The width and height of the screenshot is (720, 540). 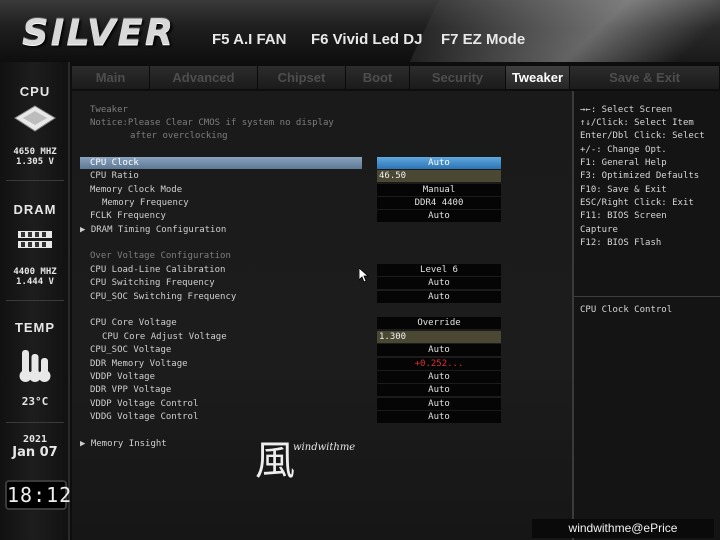 What do you see at coordinates (220, 377) in the screenshot?
I see `setting-vddp-voltage: VDDP Voltage` at bounding box center [220, 377].